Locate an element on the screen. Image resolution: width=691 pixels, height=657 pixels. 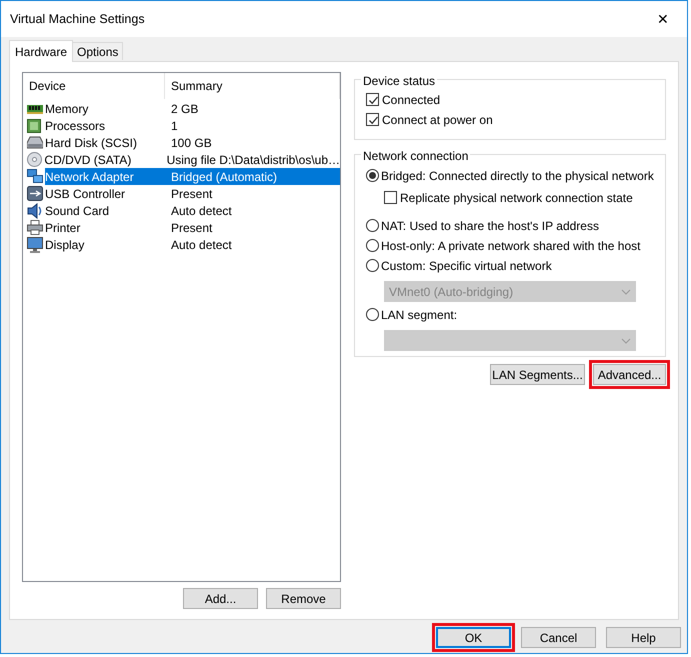
checkbox-label: Connect at power on is located at coordinates (437, 119).